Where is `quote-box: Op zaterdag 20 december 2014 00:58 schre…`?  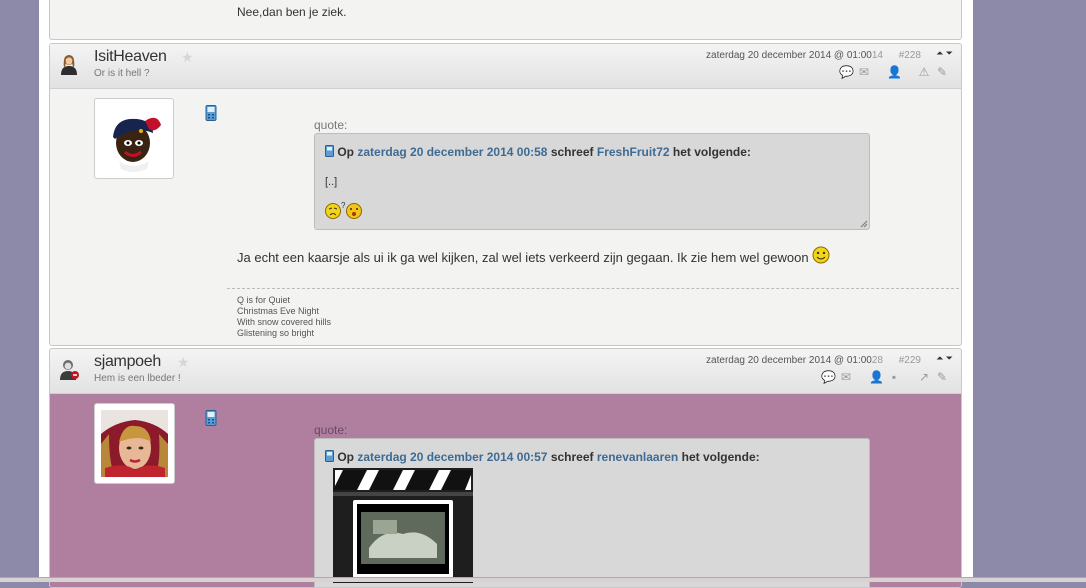
quote-box: Op zaterdag 20 december 2014 00:58 schre… is located at coordinates (592, 181).